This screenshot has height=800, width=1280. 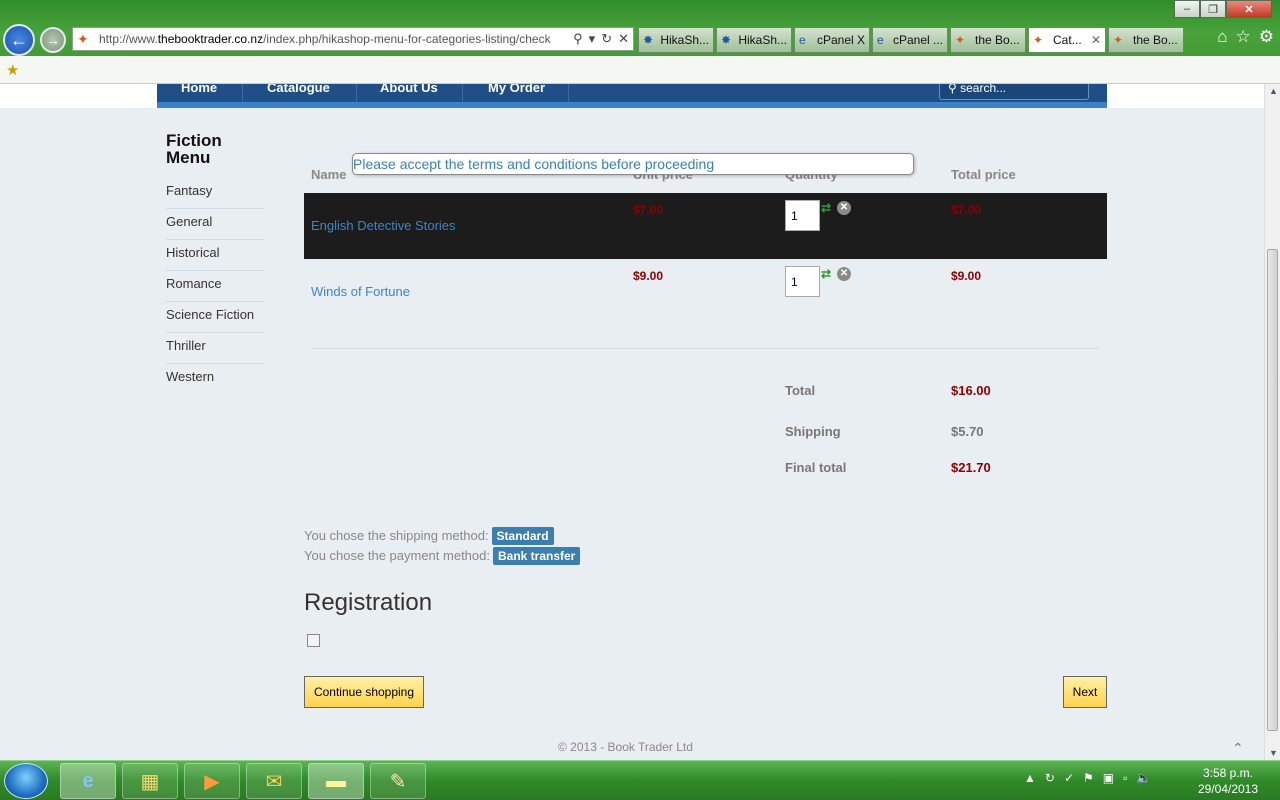 I want to click on start-button, so click(x=26, y=781).